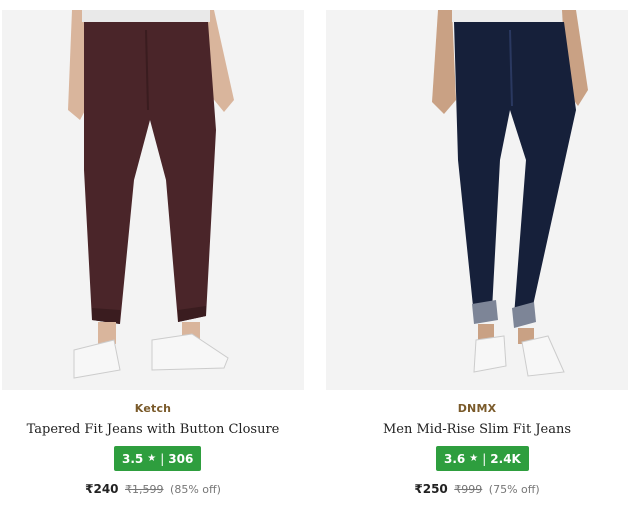  What do you see at coordinates (468, 489) in the screenshot?
I see `original-price: ₹999` at bounding box center [468, 489].